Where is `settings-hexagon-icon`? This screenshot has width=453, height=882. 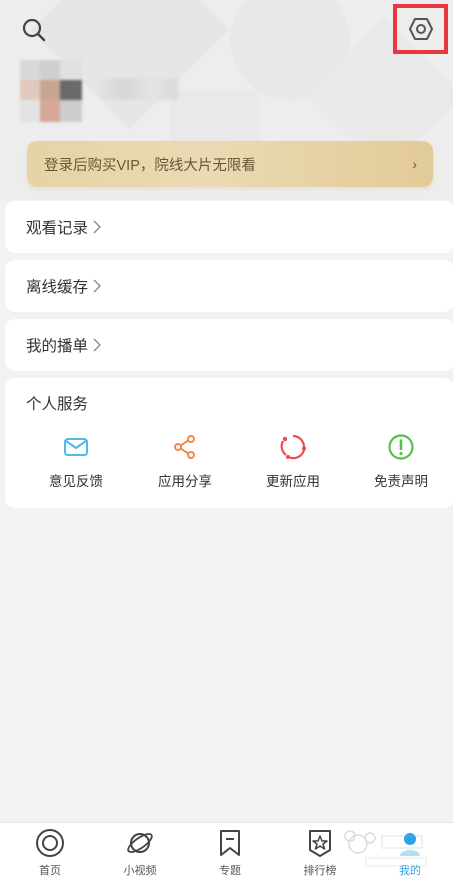 settings-hexagon-icon is located at coordinates (420, 29).